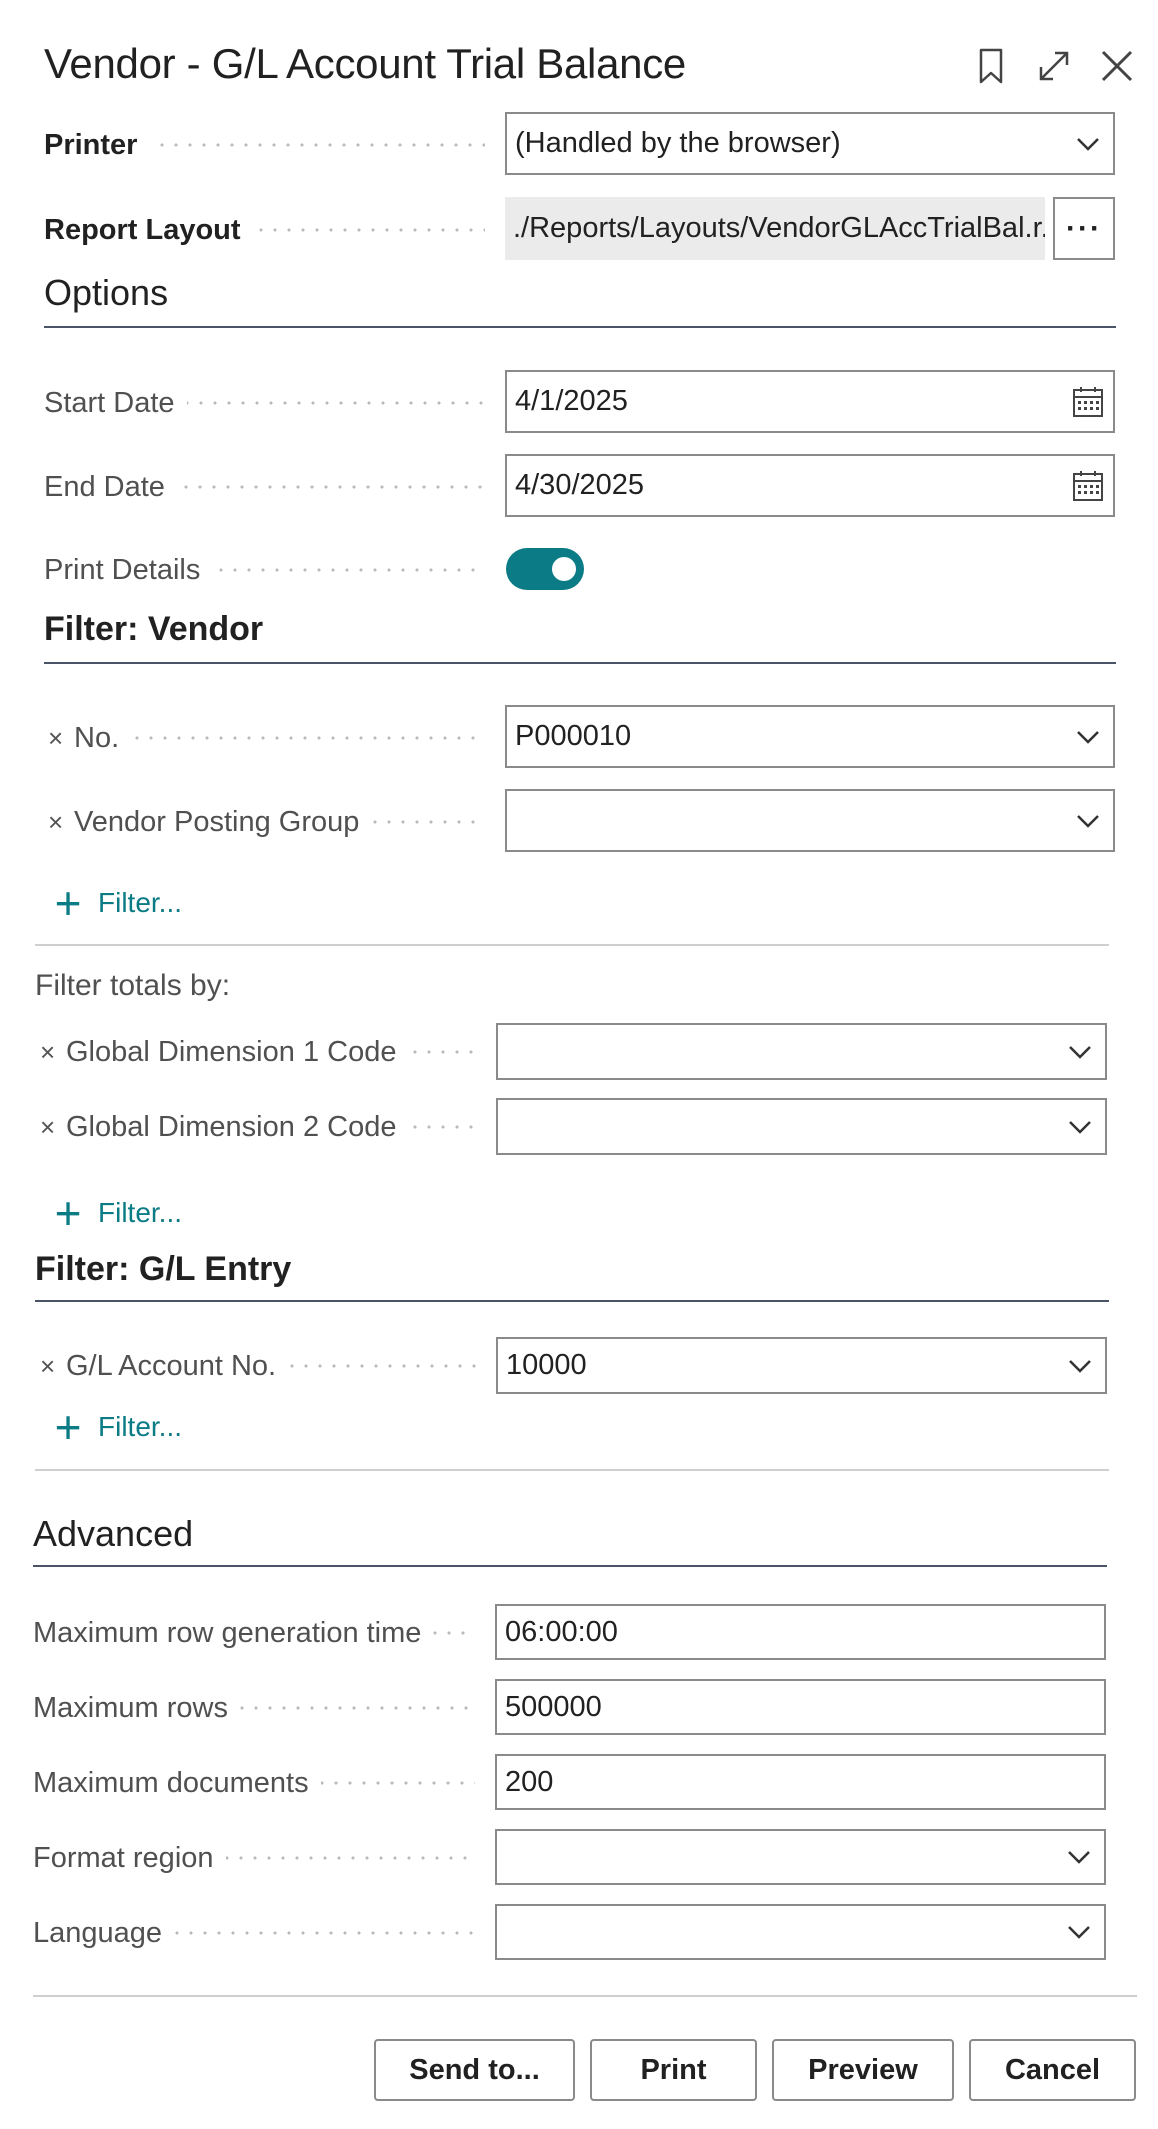  I want to click on vendor-no-select: P000010, so click(810, 736).